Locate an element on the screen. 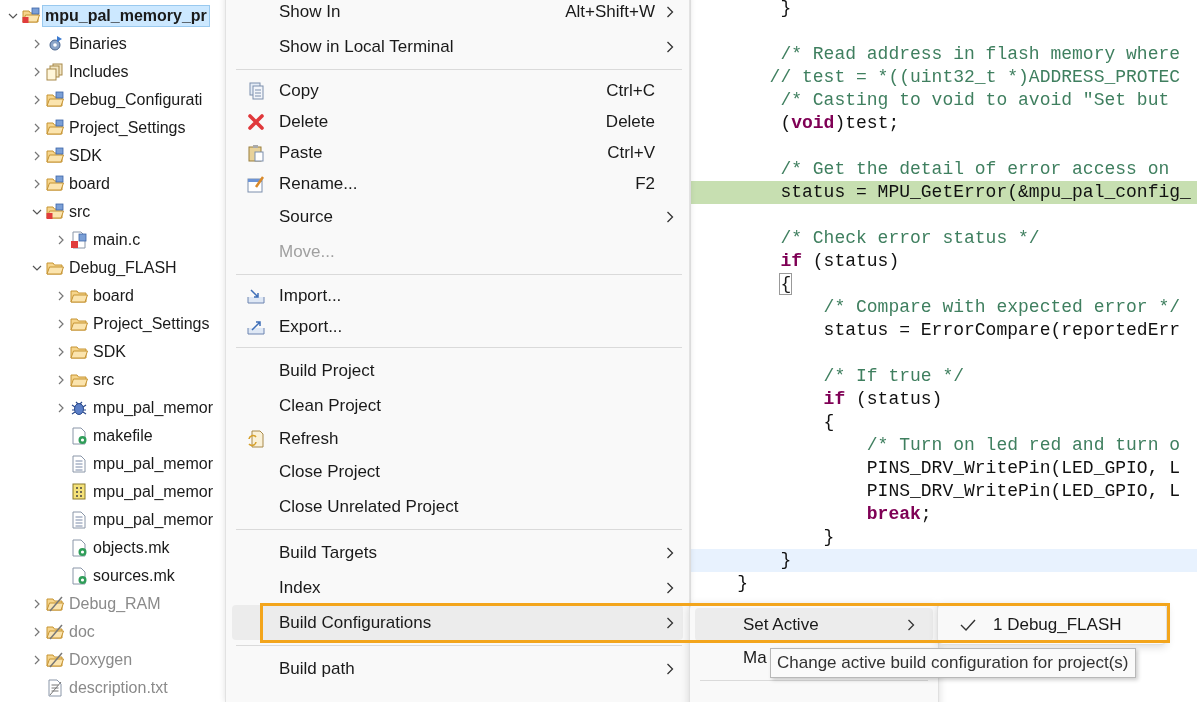 This screenshot has height=702, width=1197. tree-item: main.c is located at coordinates (117, 240).